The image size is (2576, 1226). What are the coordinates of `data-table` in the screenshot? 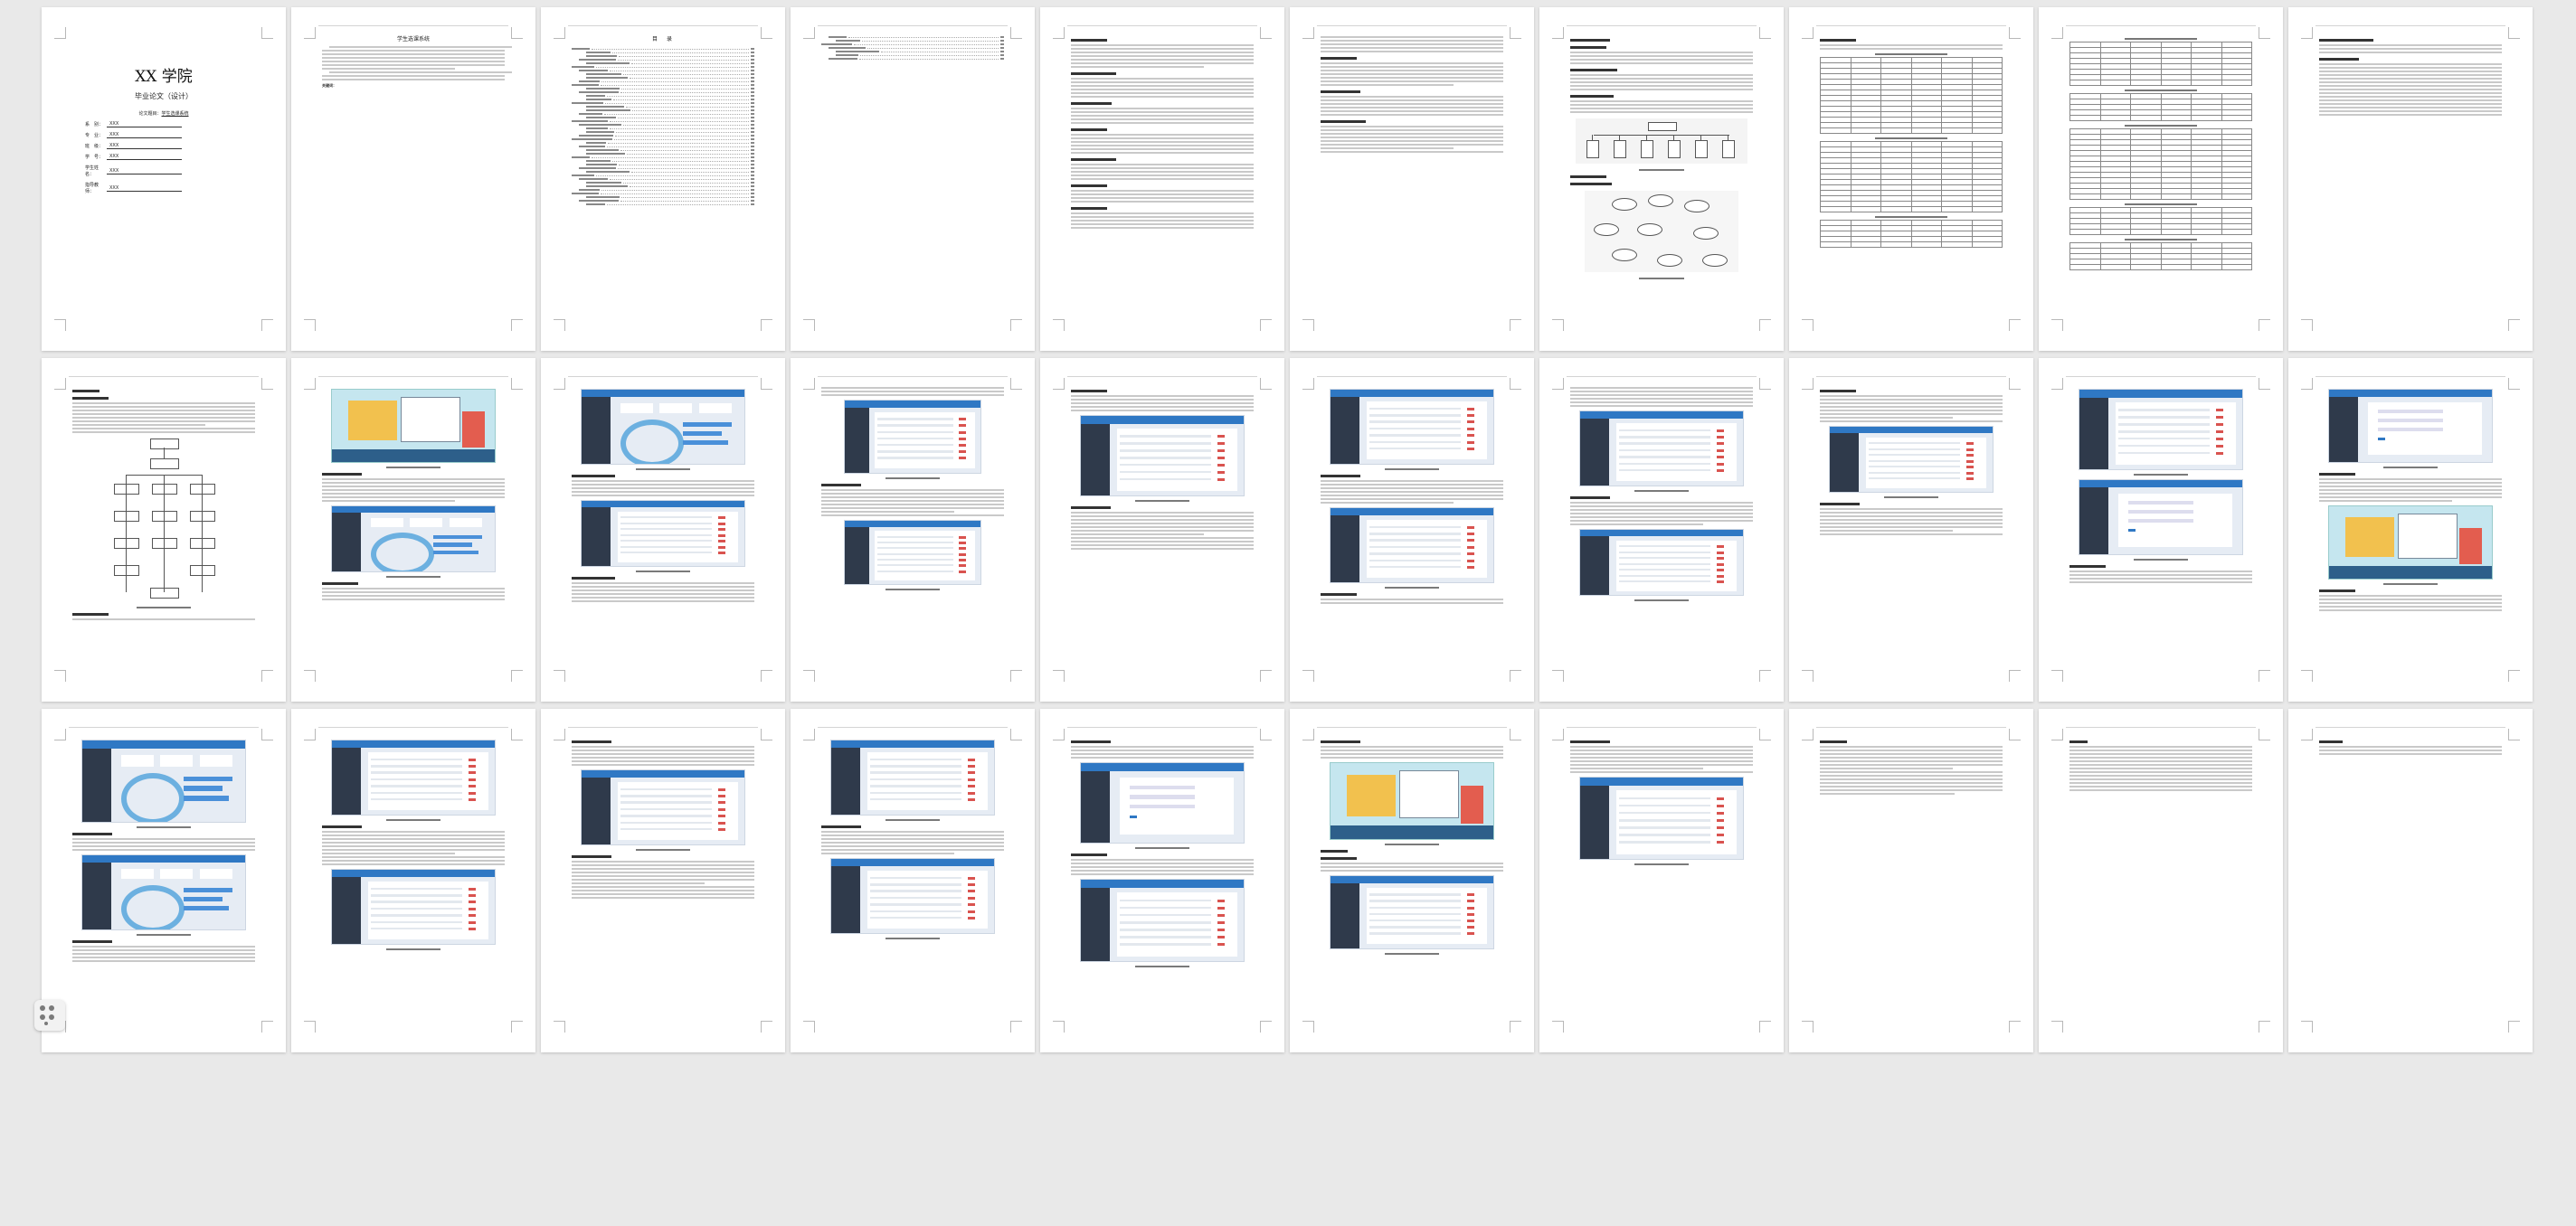 It's located at (2160, 105).